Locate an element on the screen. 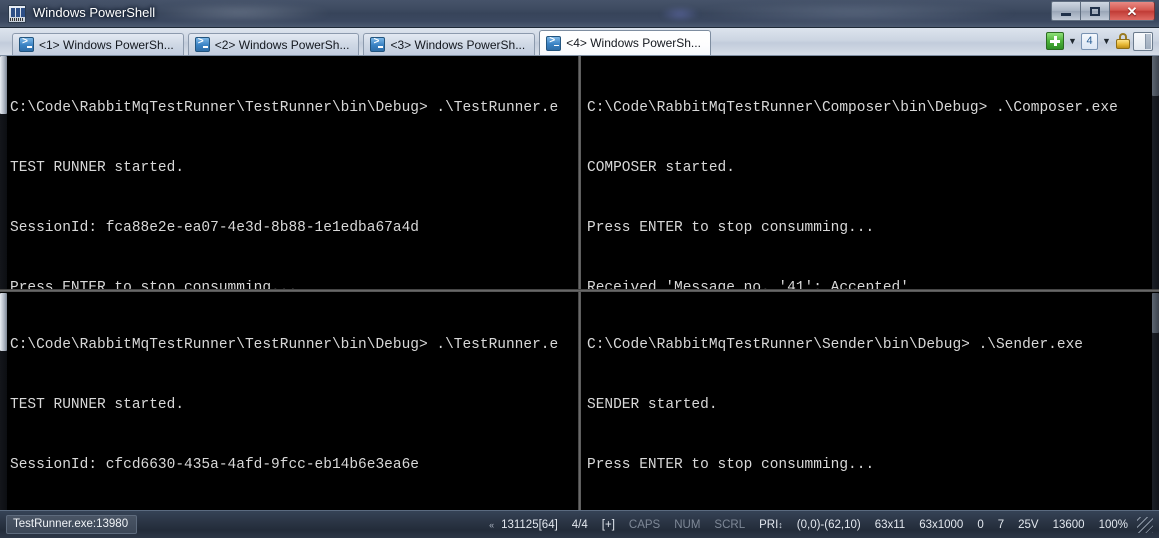 This screenshot has width=1159, height=538. console-line: Received 'Message no. '41': Accepted' is located at coordinates (748, 284).